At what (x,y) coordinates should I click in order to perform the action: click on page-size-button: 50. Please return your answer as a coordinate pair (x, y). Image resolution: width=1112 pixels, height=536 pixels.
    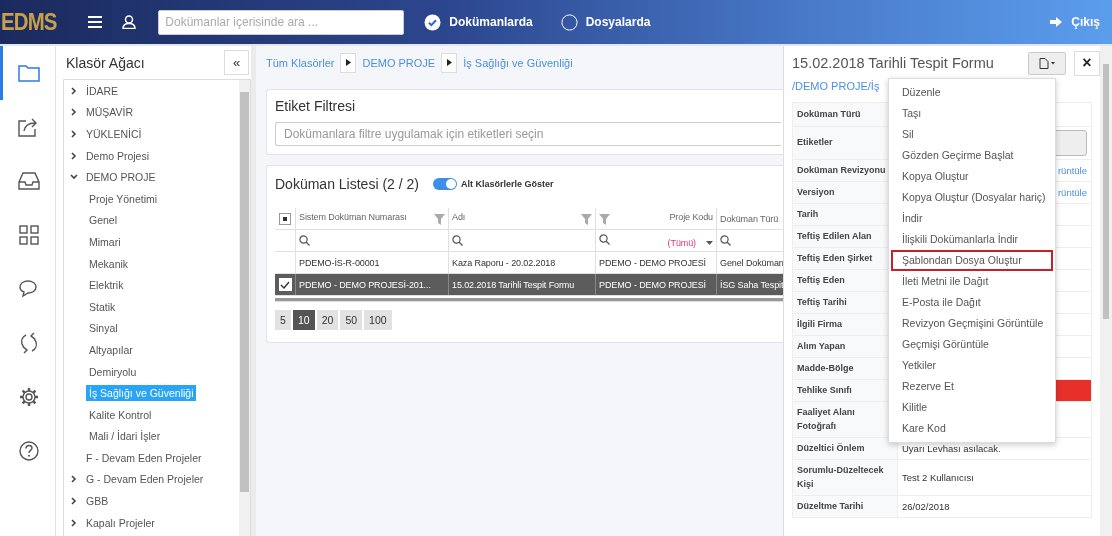
    Looking at the image, I should click on (351, 320).